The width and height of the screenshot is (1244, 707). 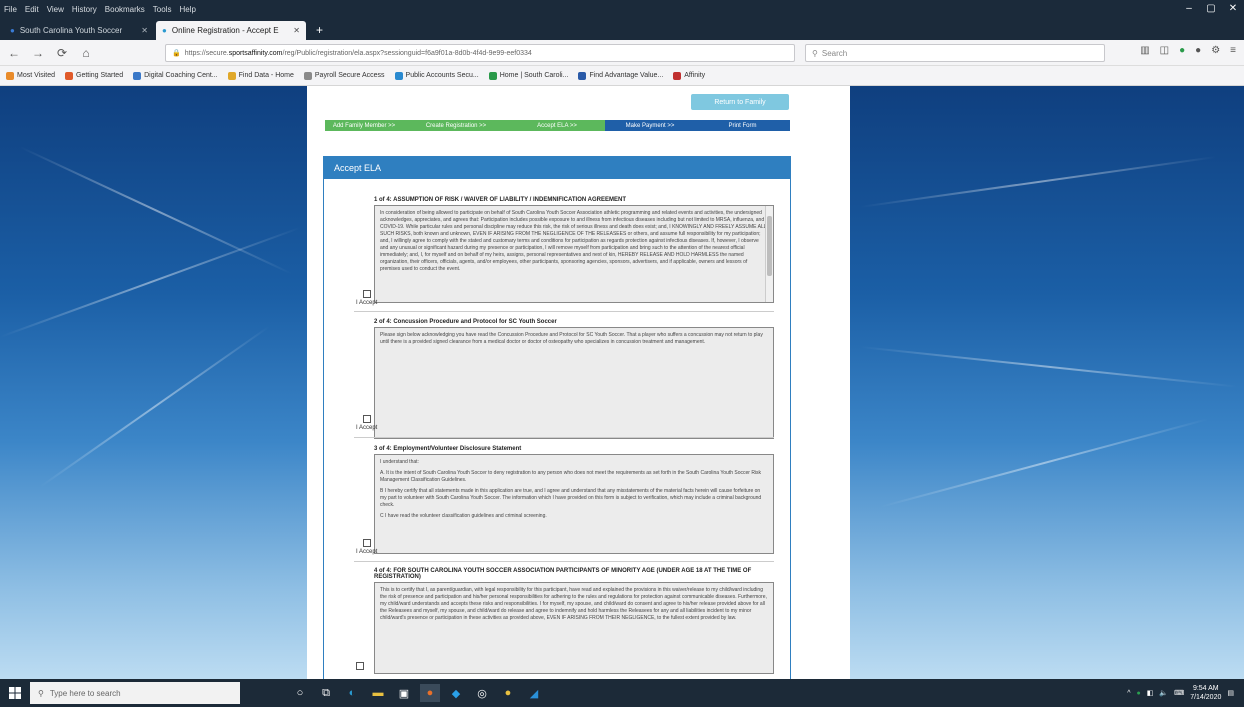 I want to click on app-icon: ◆, so click(x=456, y=693).